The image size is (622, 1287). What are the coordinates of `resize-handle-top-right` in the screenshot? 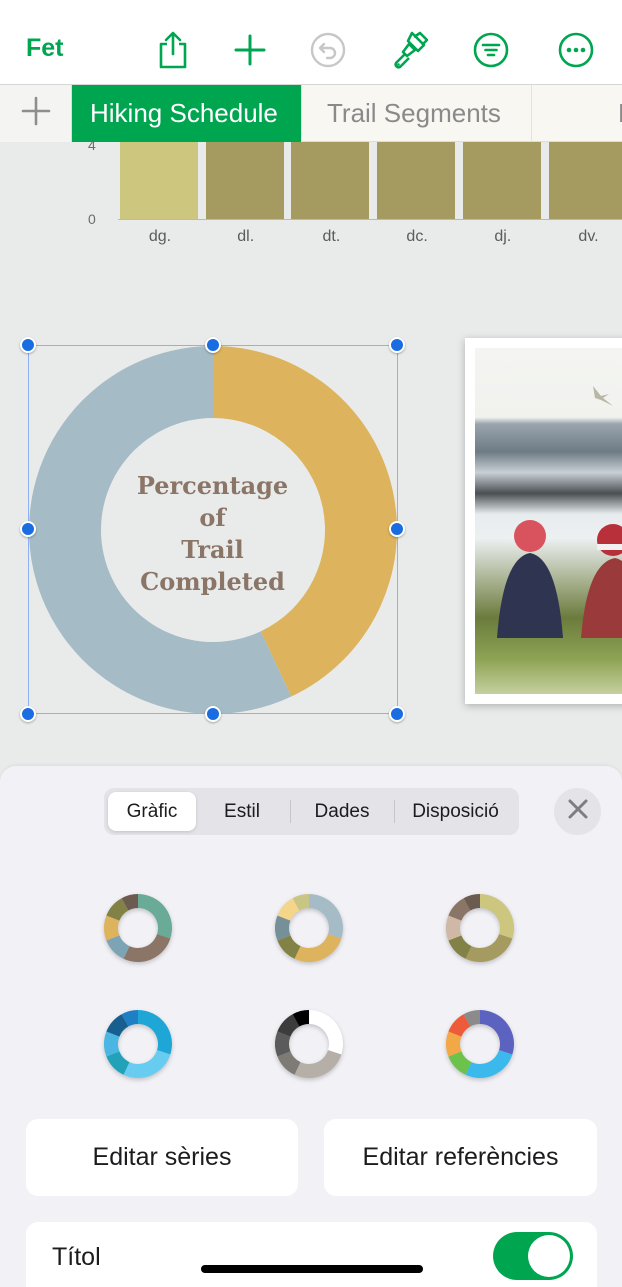 It's located at (397, 345).